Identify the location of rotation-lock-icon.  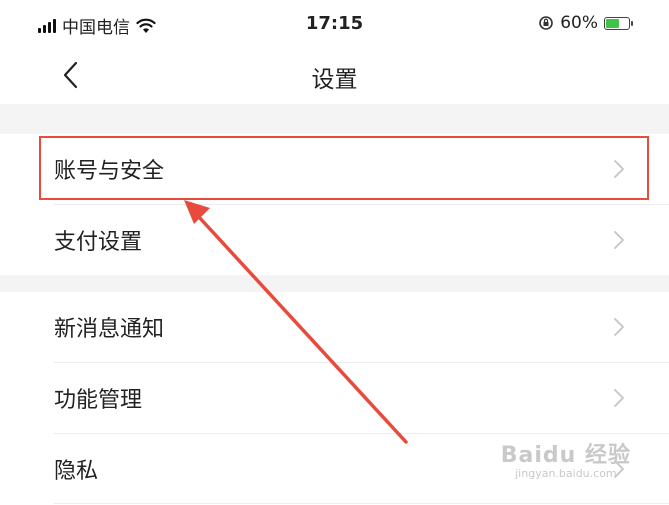
(546, 23).